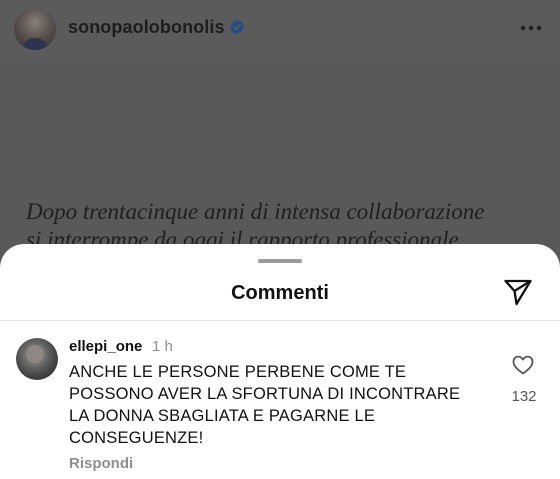  What do you see at coordinates (518, 292) in the screenshot?
I see `send-paper-plane-icon` at bounding box center [518, 292].